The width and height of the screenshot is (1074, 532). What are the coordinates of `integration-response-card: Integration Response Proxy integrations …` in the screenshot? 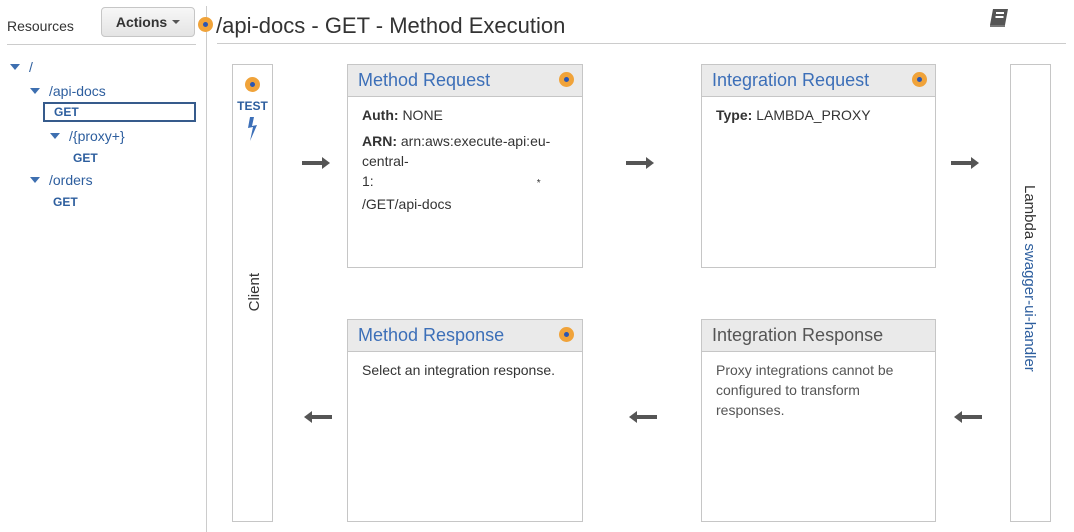 It's located at (818, 420).